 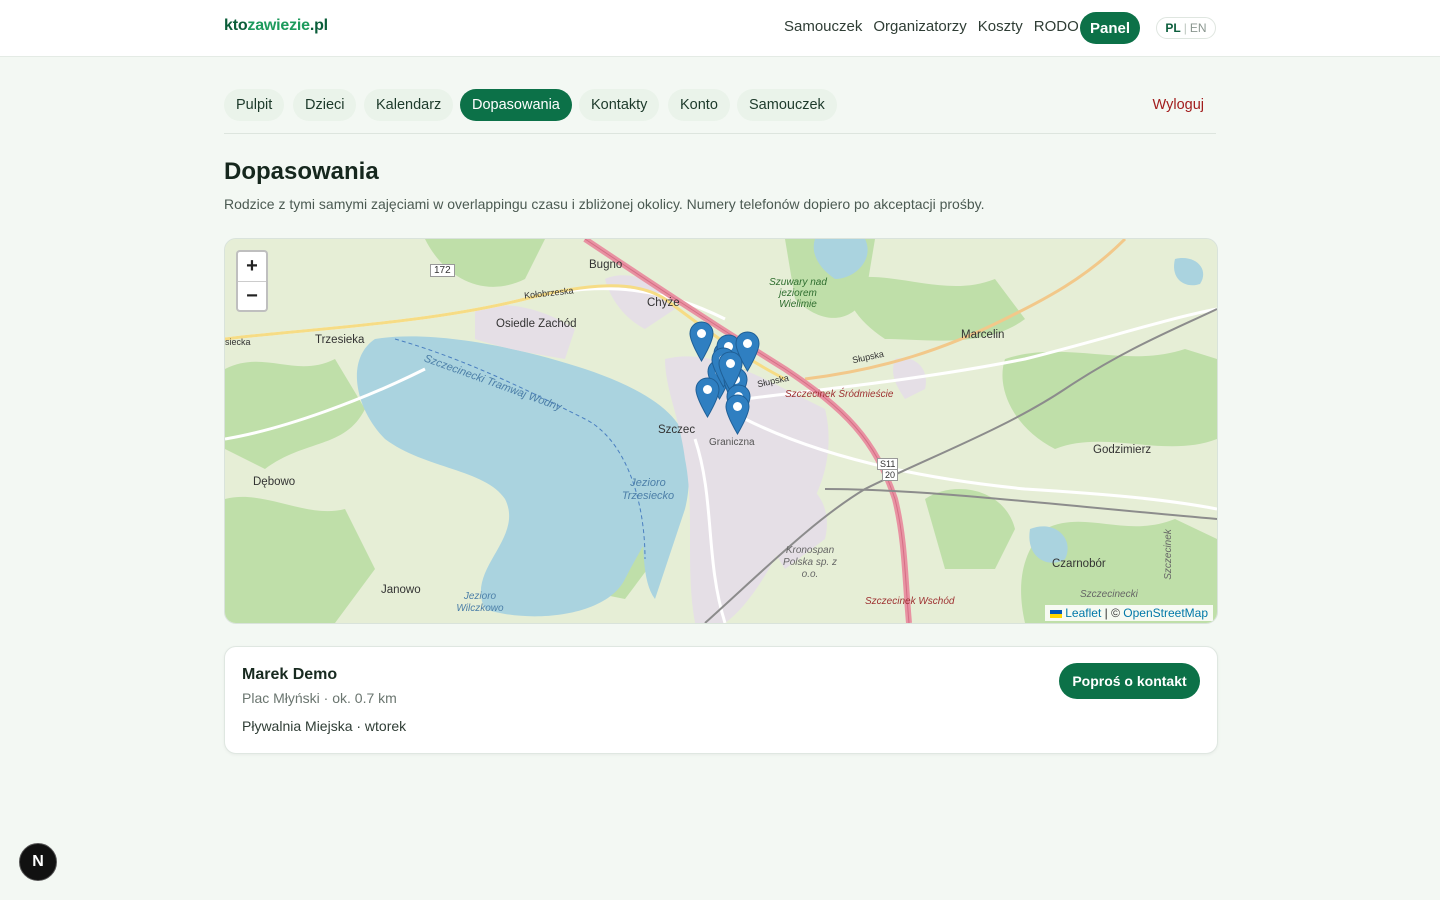 What do you see at coordinates (340, 340) in the screenshot?
I see `map-label-trzesieka: Trzesieka` at bounding box center [340, 340].